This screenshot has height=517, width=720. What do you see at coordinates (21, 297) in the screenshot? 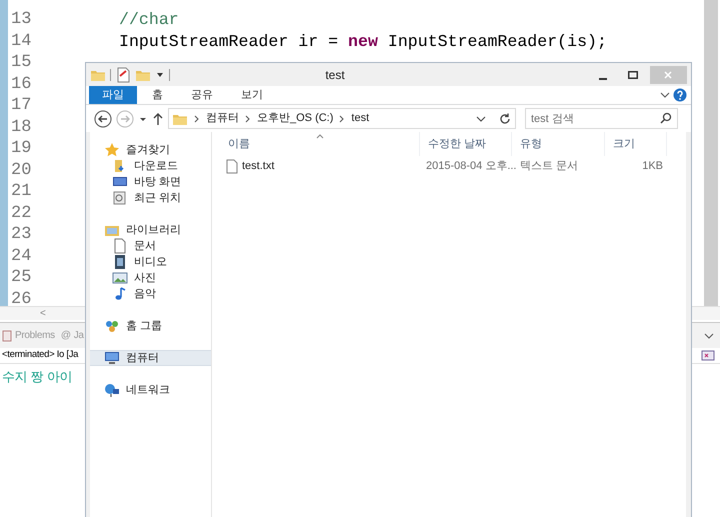
I see `line-number: 26` at bounding box center [21, 297].